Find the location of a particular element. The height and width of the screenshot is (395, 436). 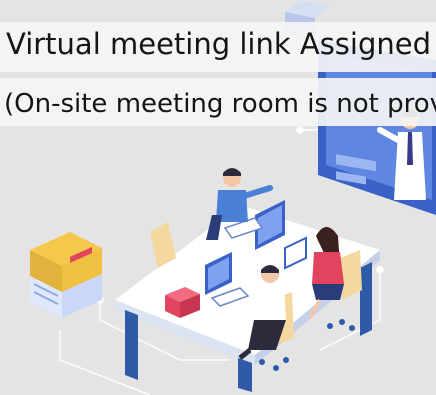

availability-note: (On-site meeting room is not provi is located at coordinates (220, 104).